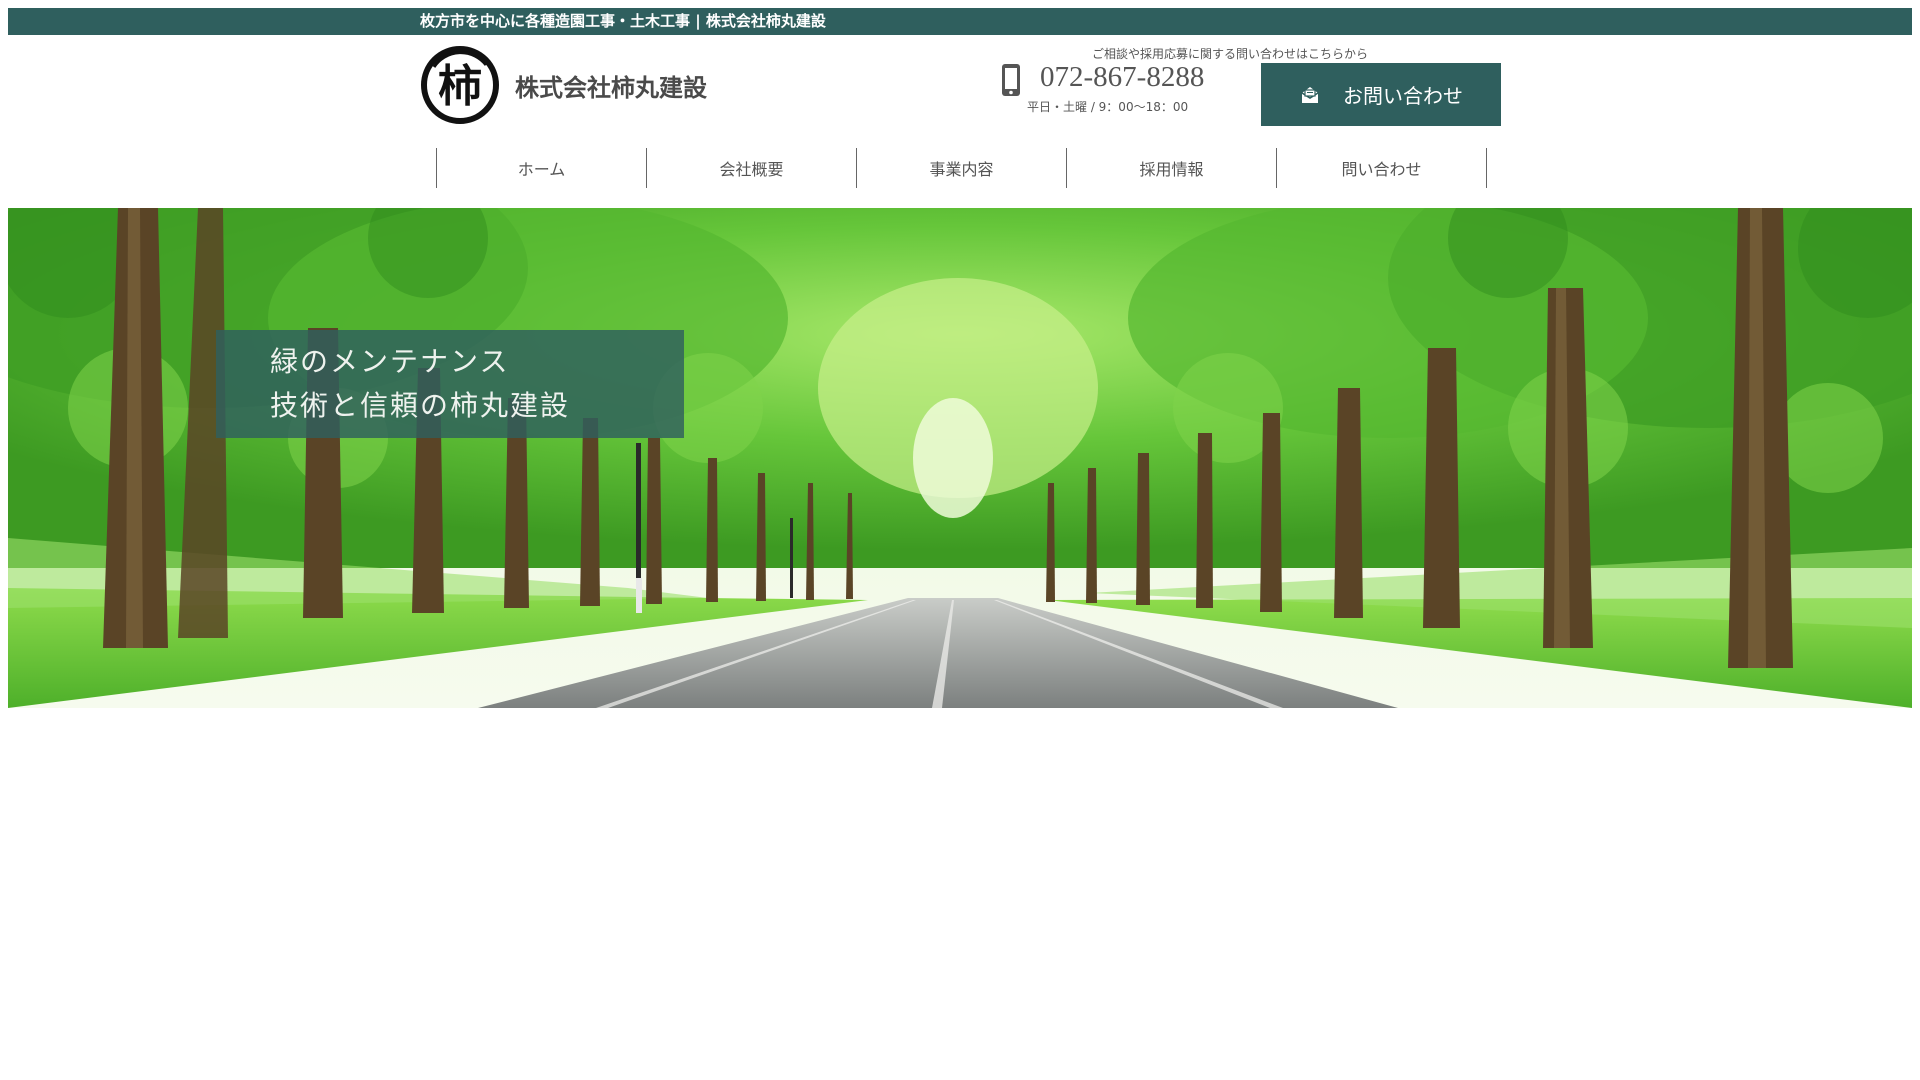 The height and width of the screenshot is (1080, 1920). What do you see at coordinates (1310, 94) in the screenshot?
I see `envelope-icon` at bounding box center [1310, 94].